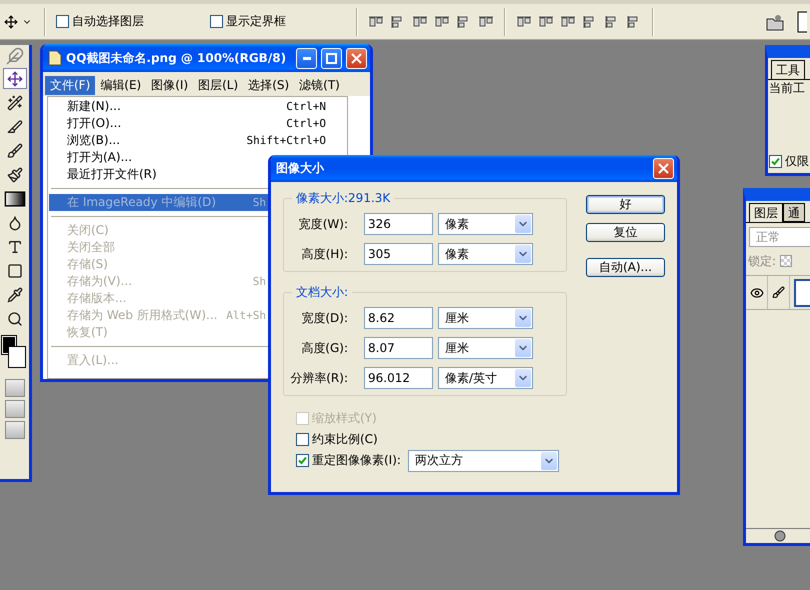 This screenshot has height=590, width=810. What do you see at coordinates (766, 212) in the screenshot?
I see `panel-tab: 图层` at bounding box center [766, 212].